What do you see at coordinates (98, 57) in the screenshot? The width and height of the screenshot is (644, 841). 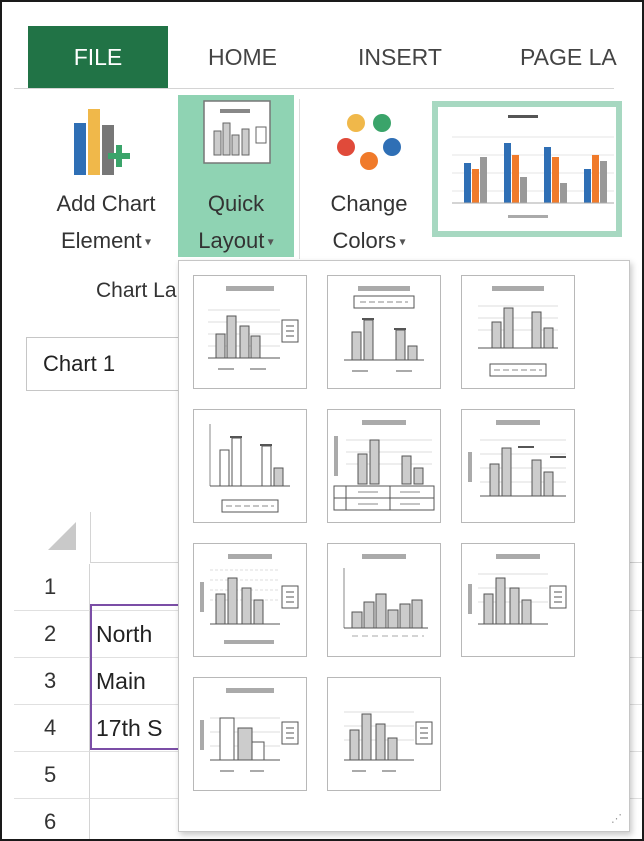 I see `tab-file: FILE` at bounding box center [98, 57].